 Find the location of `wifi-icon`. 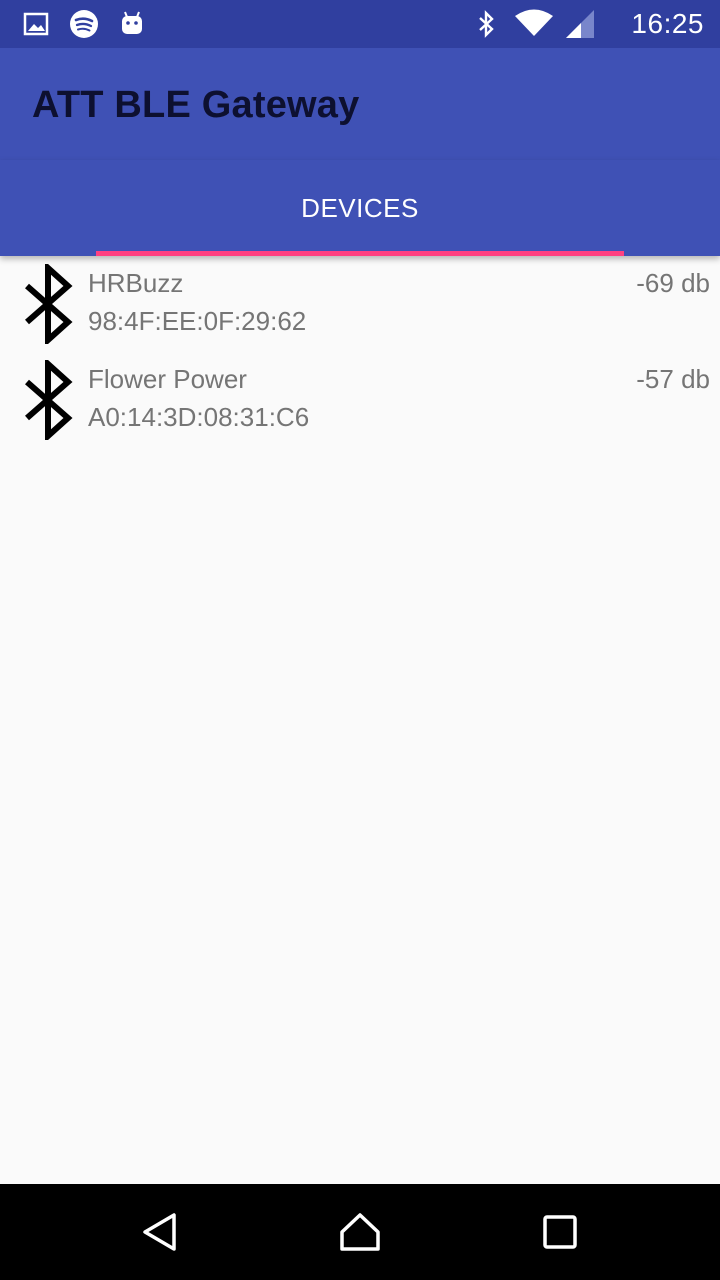

wifi-icon is located at coordinates (534, 22).